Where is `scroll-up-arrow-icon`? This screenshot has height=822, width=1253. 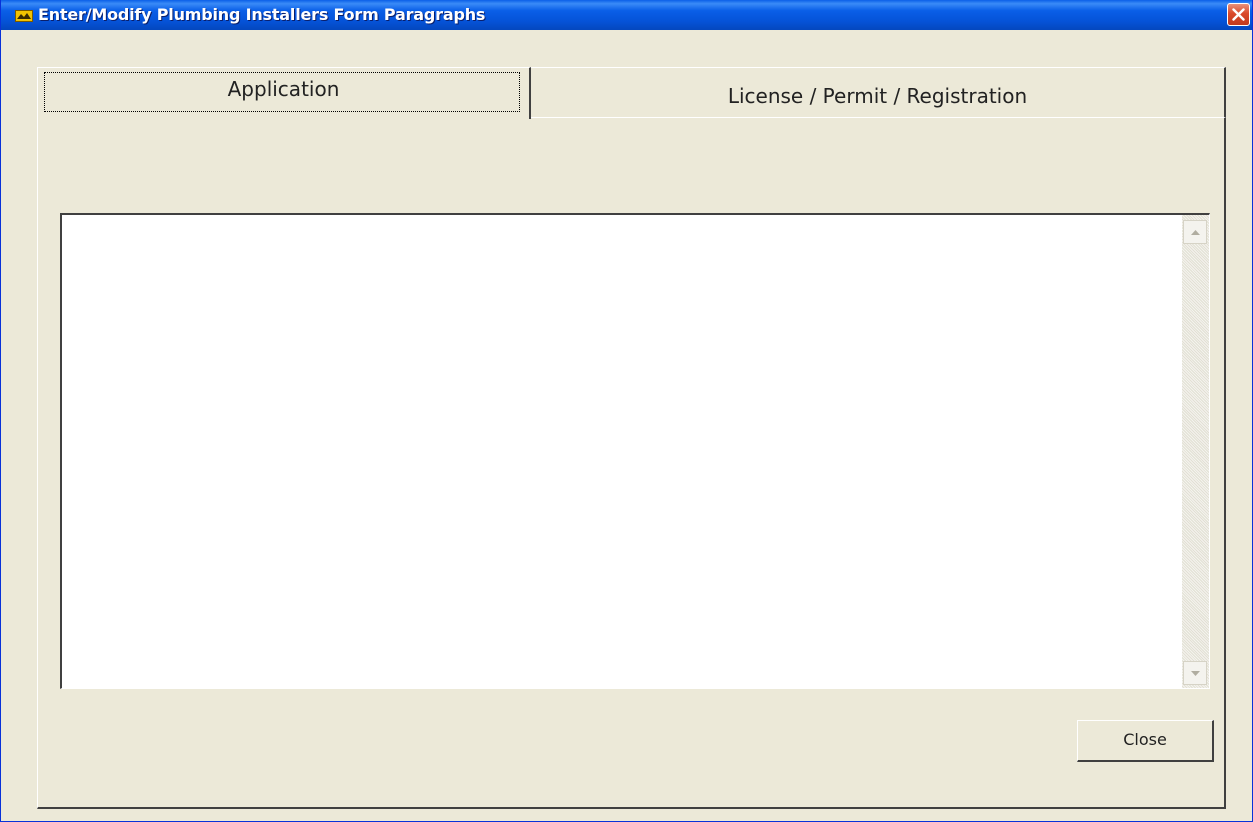 scroll-up-arrow-icon is located at coordinates (1195, 232).